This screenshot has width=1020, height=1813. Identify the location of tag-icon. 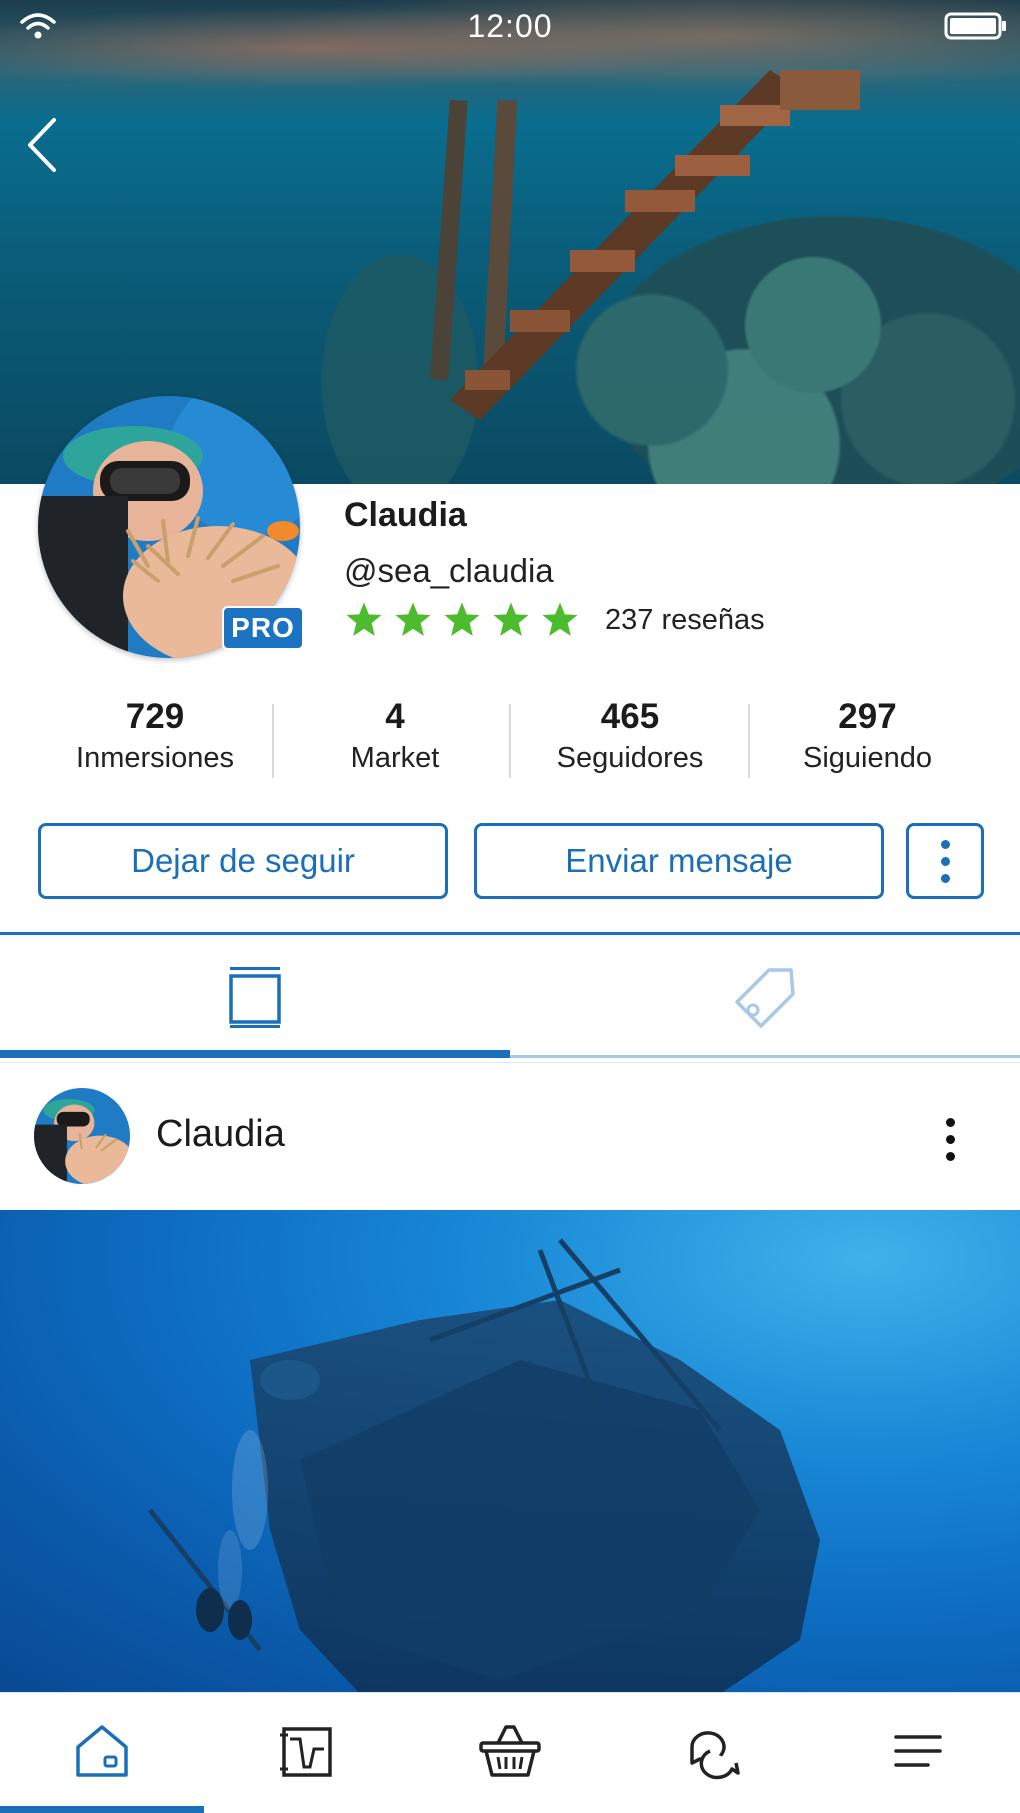
(765, 998).